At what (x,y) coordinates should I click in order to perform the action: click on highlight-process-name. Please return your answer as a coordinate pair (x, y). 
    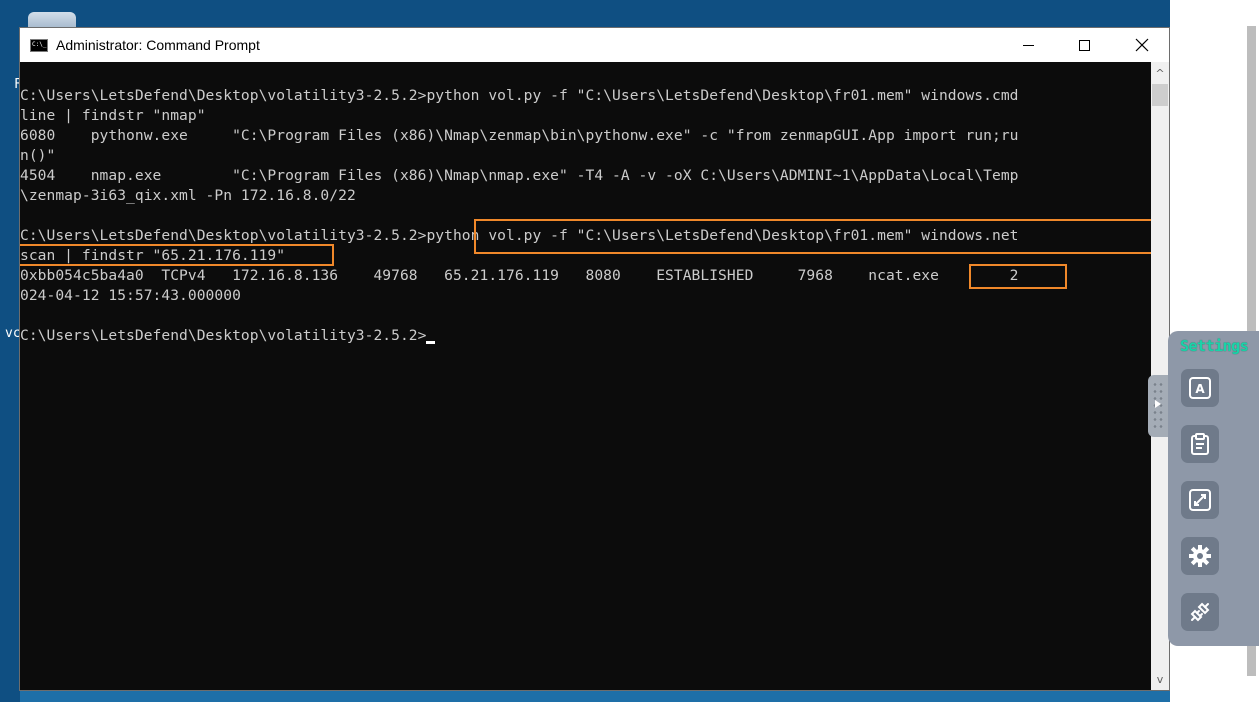
    Looking at the image, I should click on (1018, 276).